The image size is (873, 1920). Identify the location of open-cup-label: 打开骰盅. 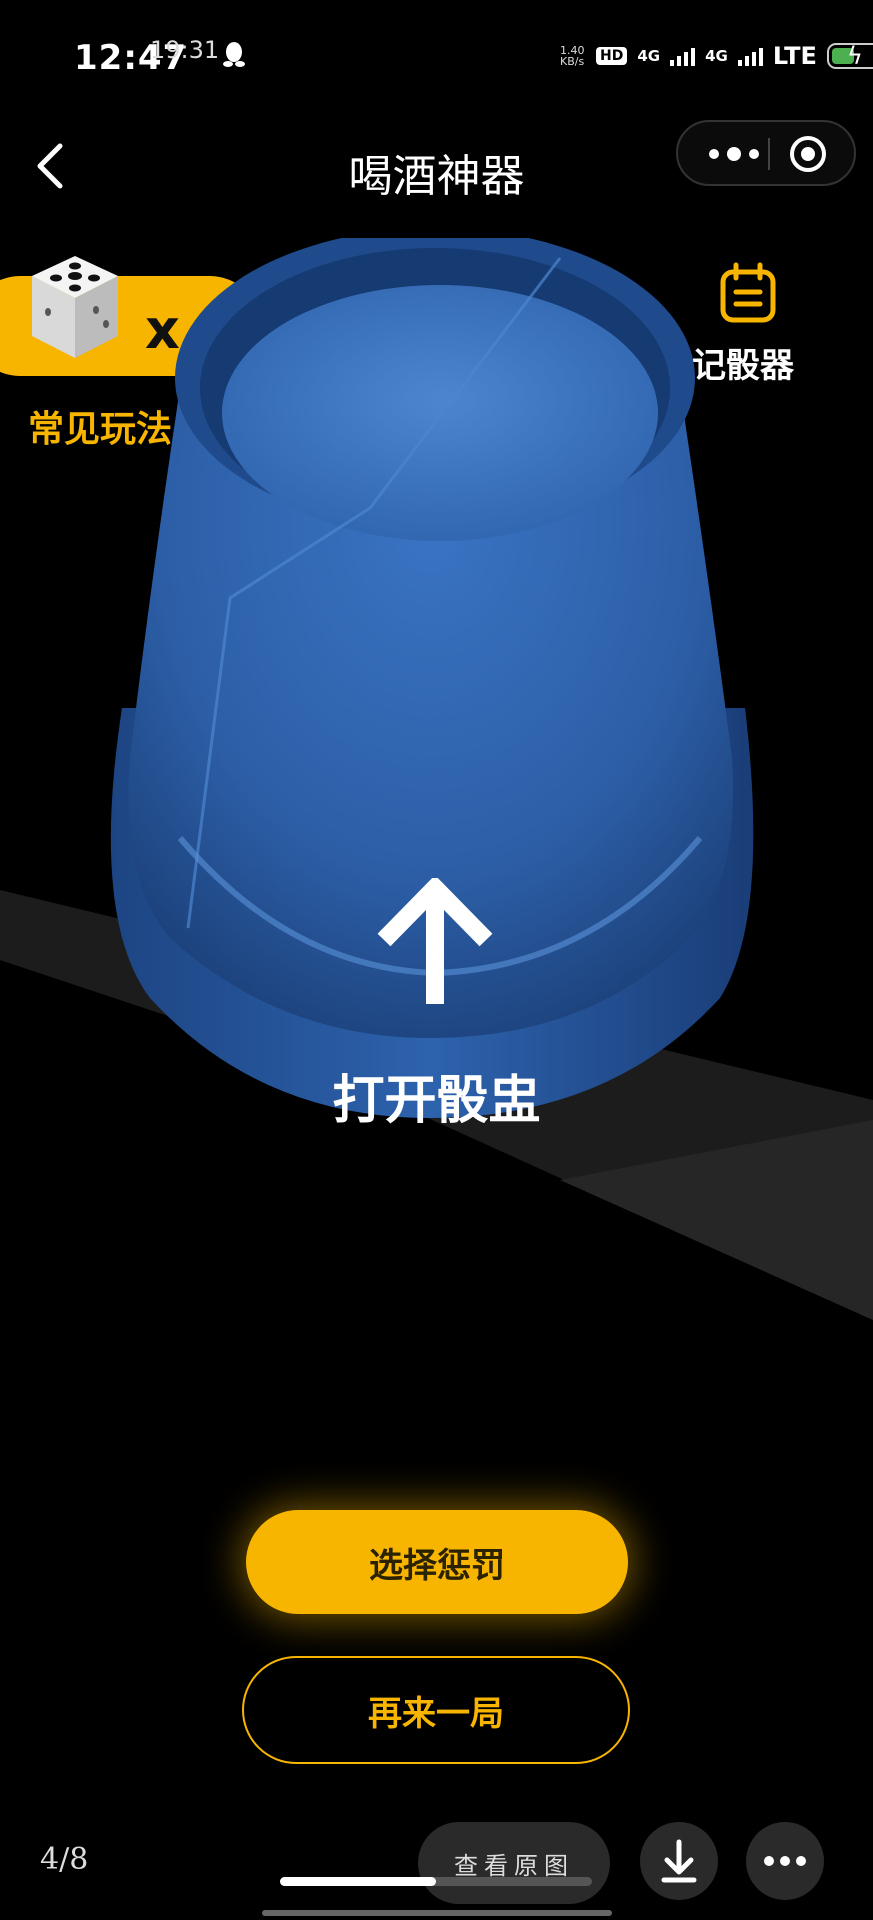
(436, 1095).